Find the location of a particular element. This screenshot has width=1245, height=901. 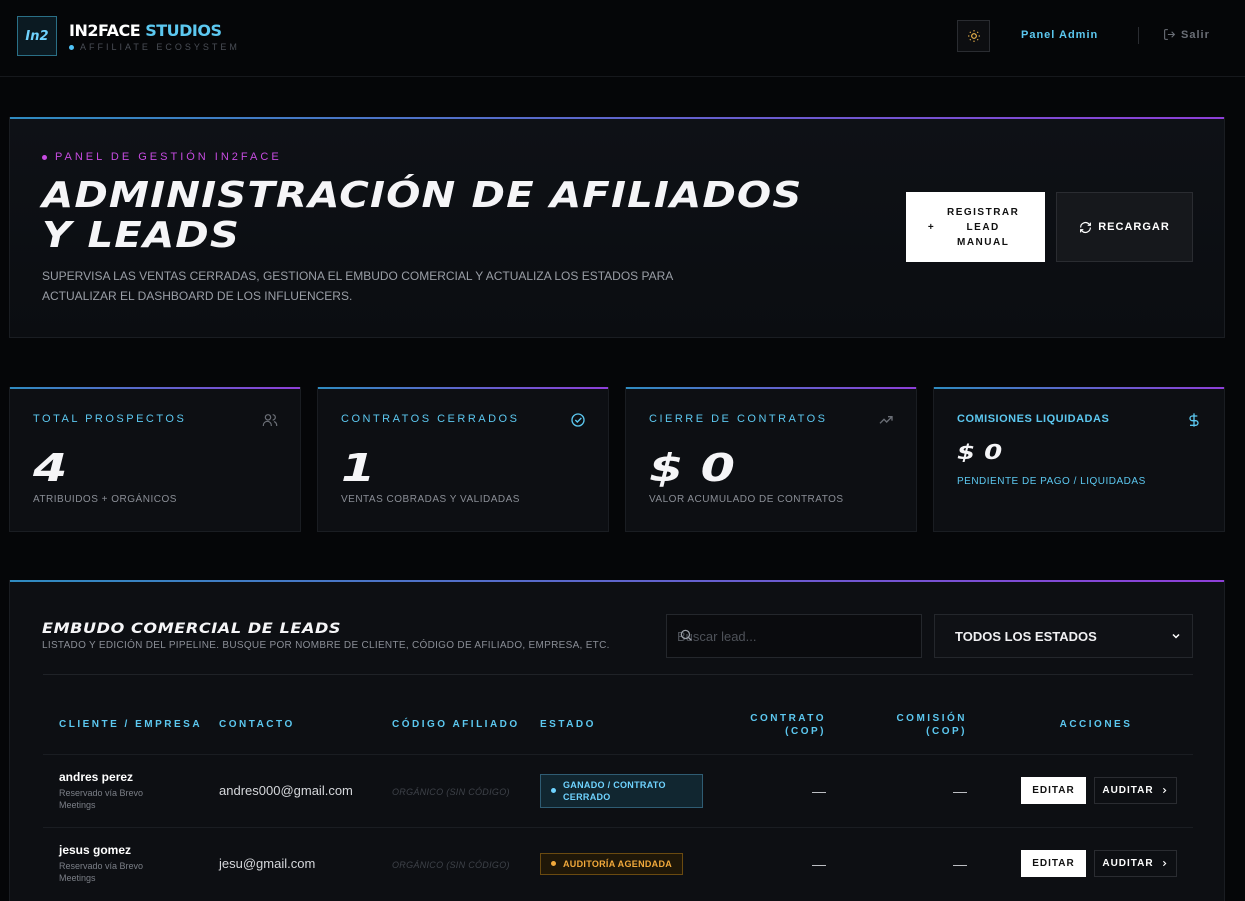

register-lead-label: REGISTRAR LEAD MANUAL is located at coordinates (983, 227).